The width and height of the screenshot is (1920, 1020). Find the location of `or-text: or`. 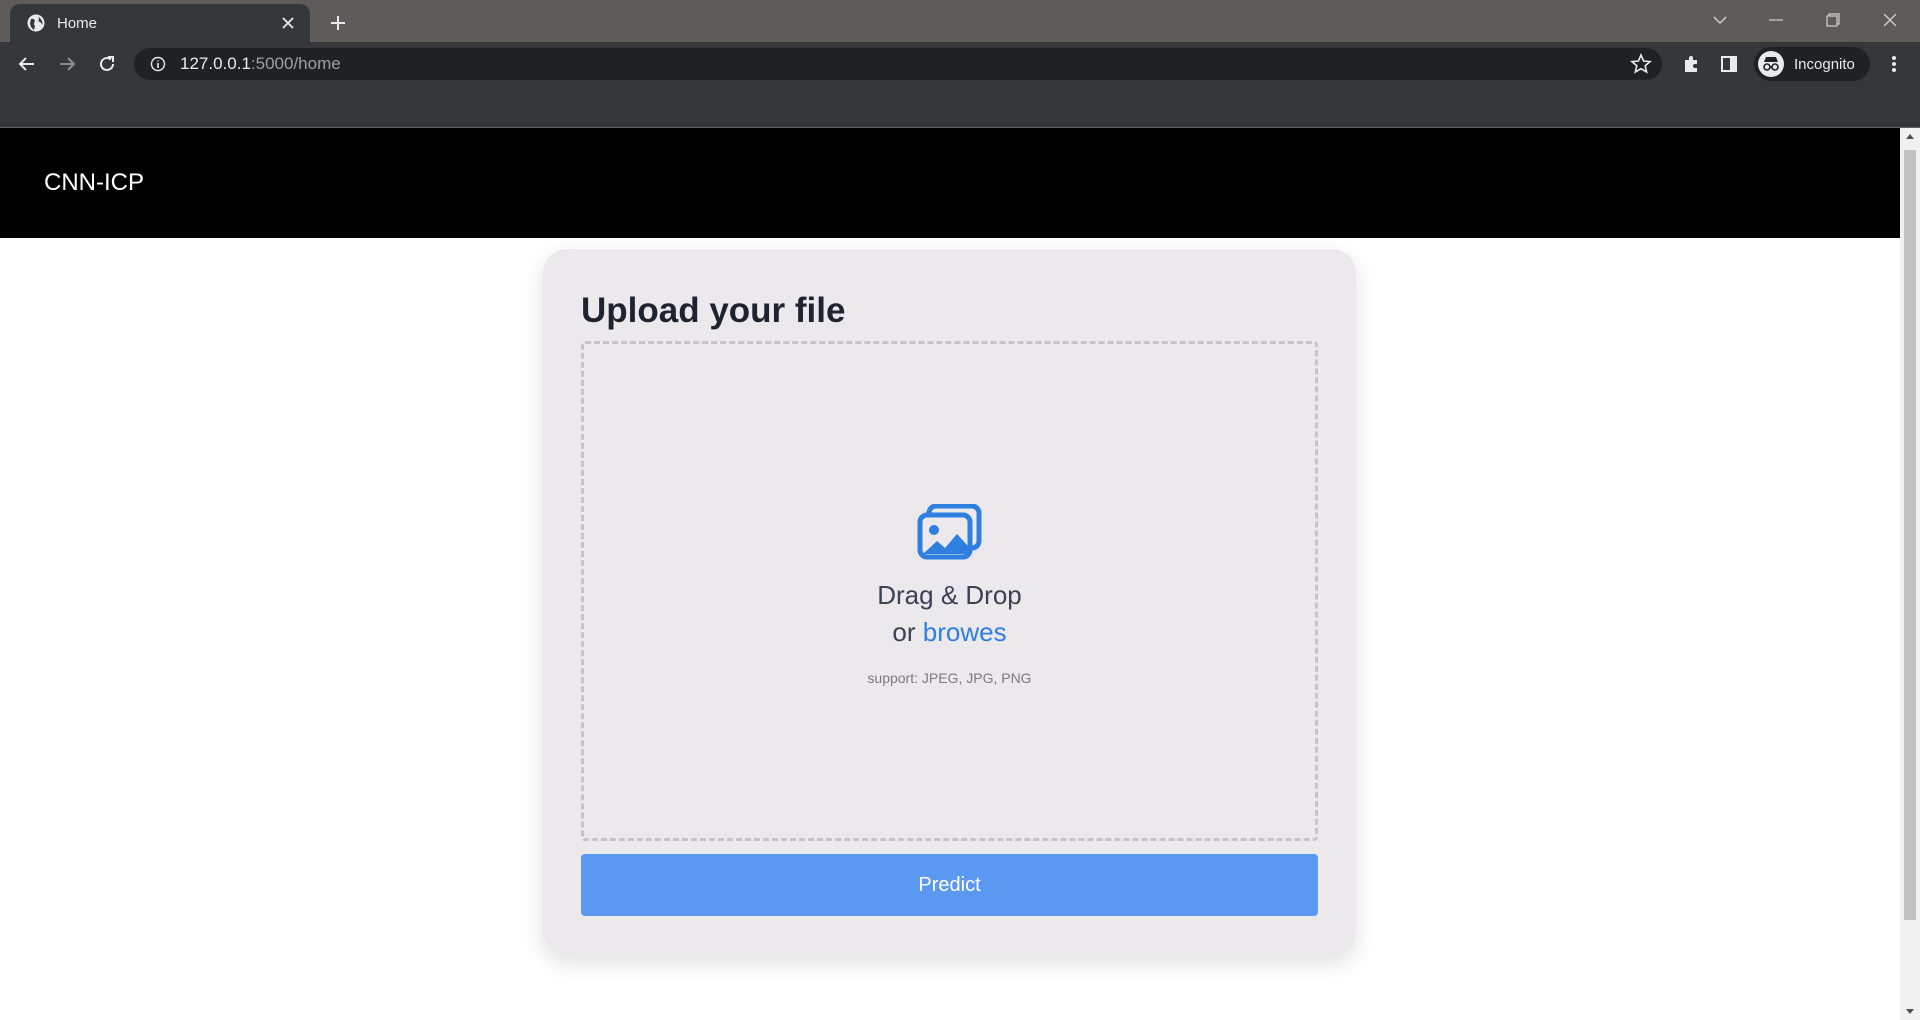

or-text: or is located at coordinates (904, 632).